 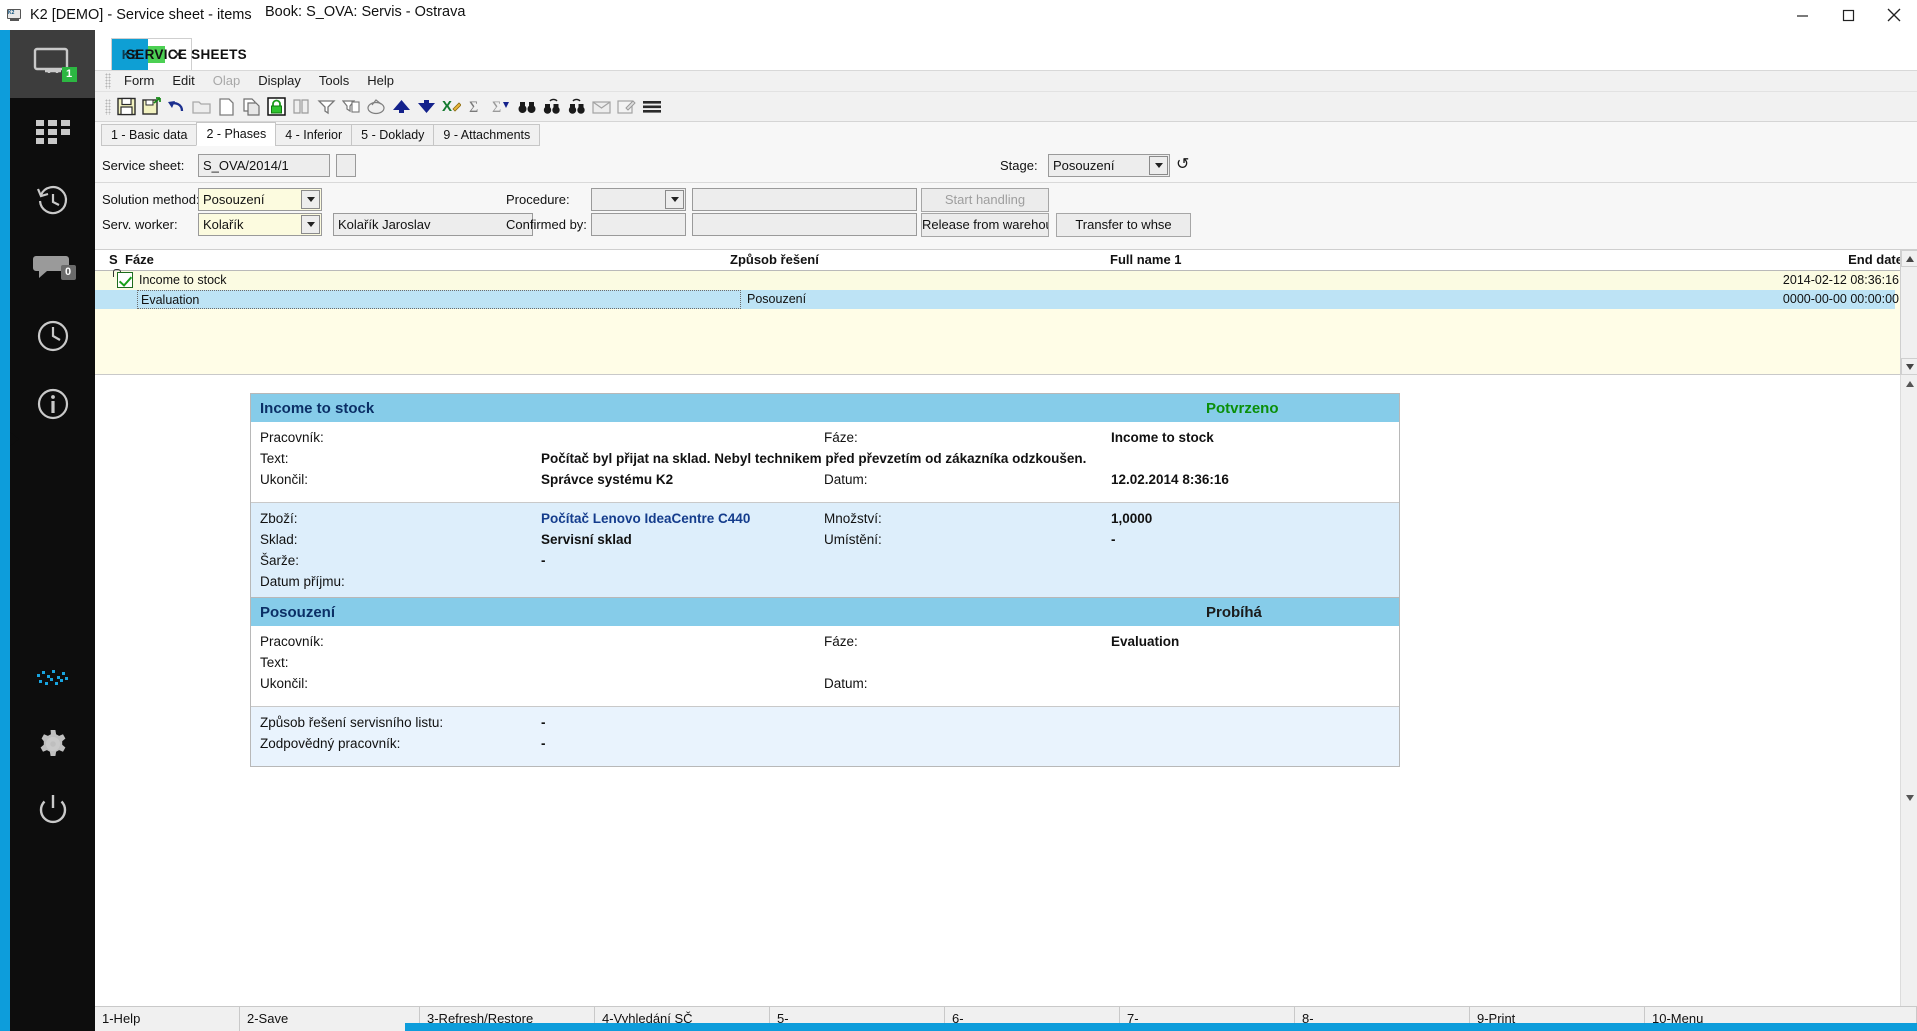 What do you see at coordinates (1840, 299) in the screenshot?
I see `cell-enddate: 0000-00-00 00:00:00` at bounding box center [1840, 299].